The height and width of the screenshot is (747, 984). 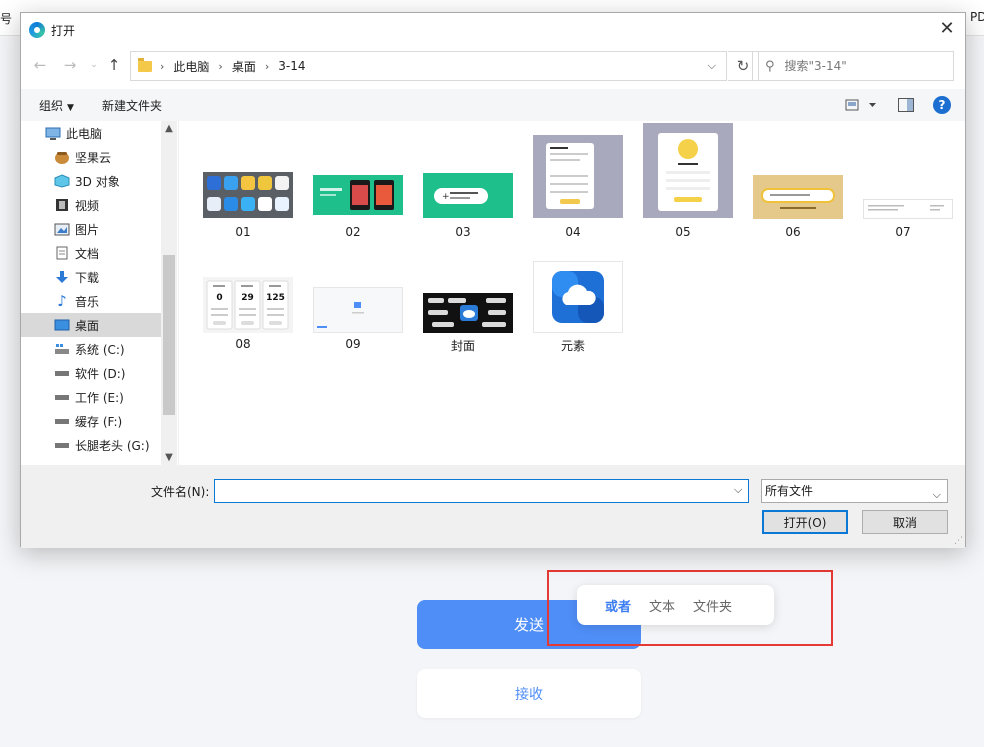 I want to click on file-tile: 09, so click(x=353, y=295).